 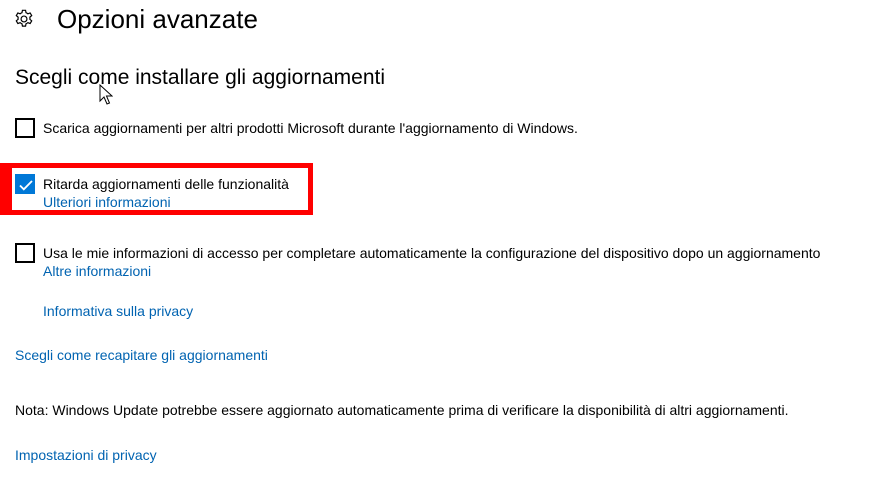 What do you see at coordinates (166, 202) in the screenshot?
I see `more-info-link: Ulteriori informazioni` at bounding box center [166, 202].